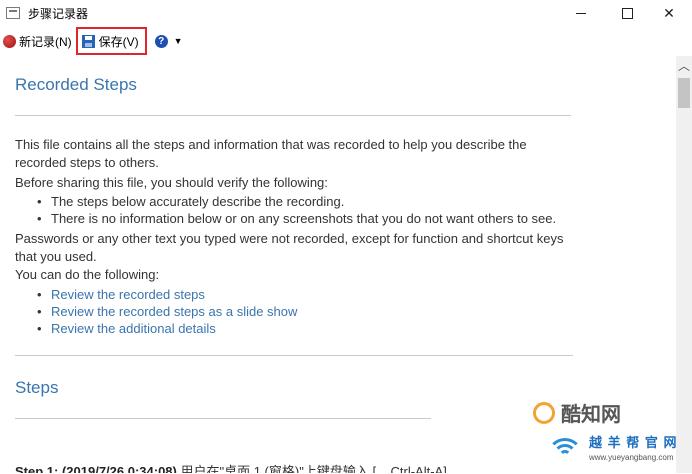 Image resolution: width=692 pixels, height=474 pixels. What do you see at coordinates (633, 442) in the screenshot?
I see `watermark-site-text: 越 羊 帮 官 网` at bounding box center [633, 442].